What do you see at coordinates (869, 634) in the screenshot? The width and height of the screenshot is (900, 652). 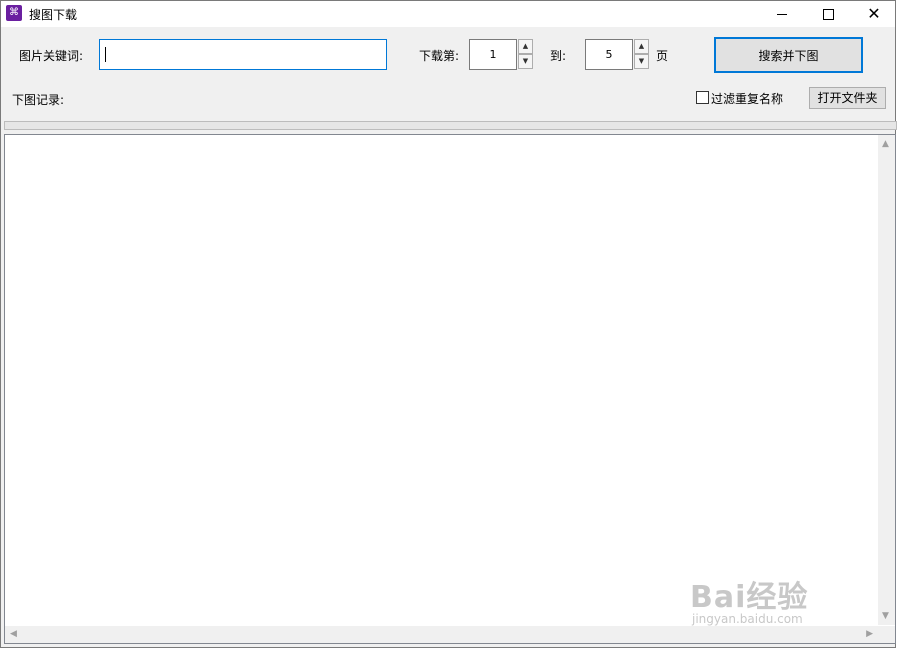 I see `scroll-right-icon: ▶` at bounding box center [869, 634].